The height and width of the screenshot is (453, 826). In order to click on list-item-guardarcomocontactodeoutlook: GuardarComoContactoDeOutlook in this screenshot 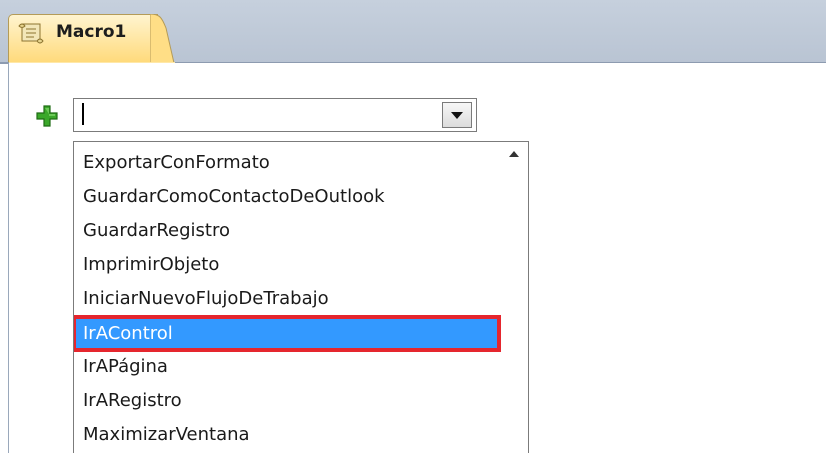, I will do `click(286, 197)`.